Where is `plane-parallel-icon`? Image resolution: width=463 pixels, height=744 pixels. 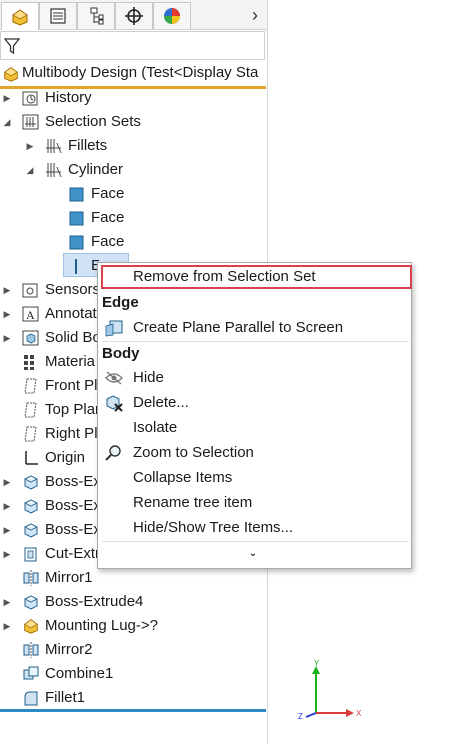
plane-parallel-icon is located at coordinates (114, 328).